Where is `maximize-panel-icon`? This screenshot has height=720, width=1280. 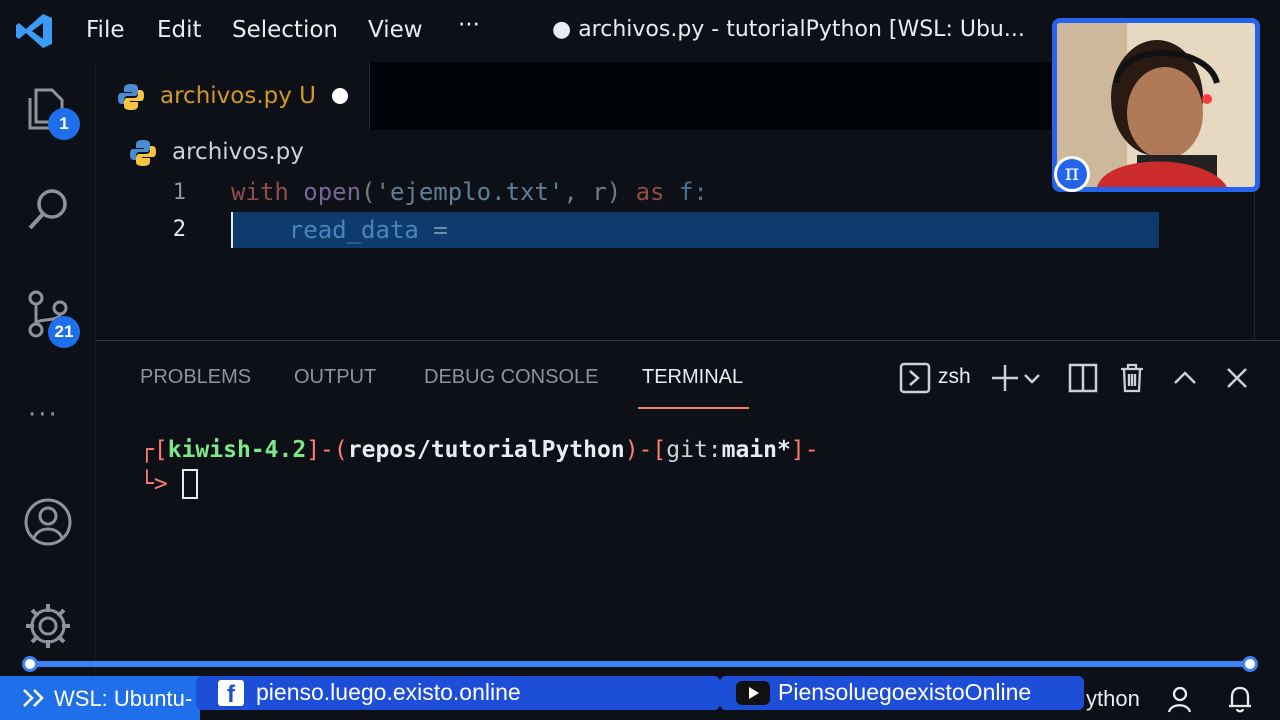 maximize-panel-icon is located at coordinates (1185, 378).